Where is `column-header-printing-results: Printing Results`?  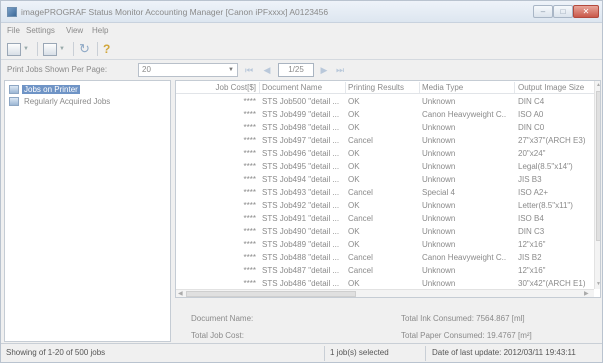 column-header-printing-results: Printing Results is located at coordinates (383, 87).